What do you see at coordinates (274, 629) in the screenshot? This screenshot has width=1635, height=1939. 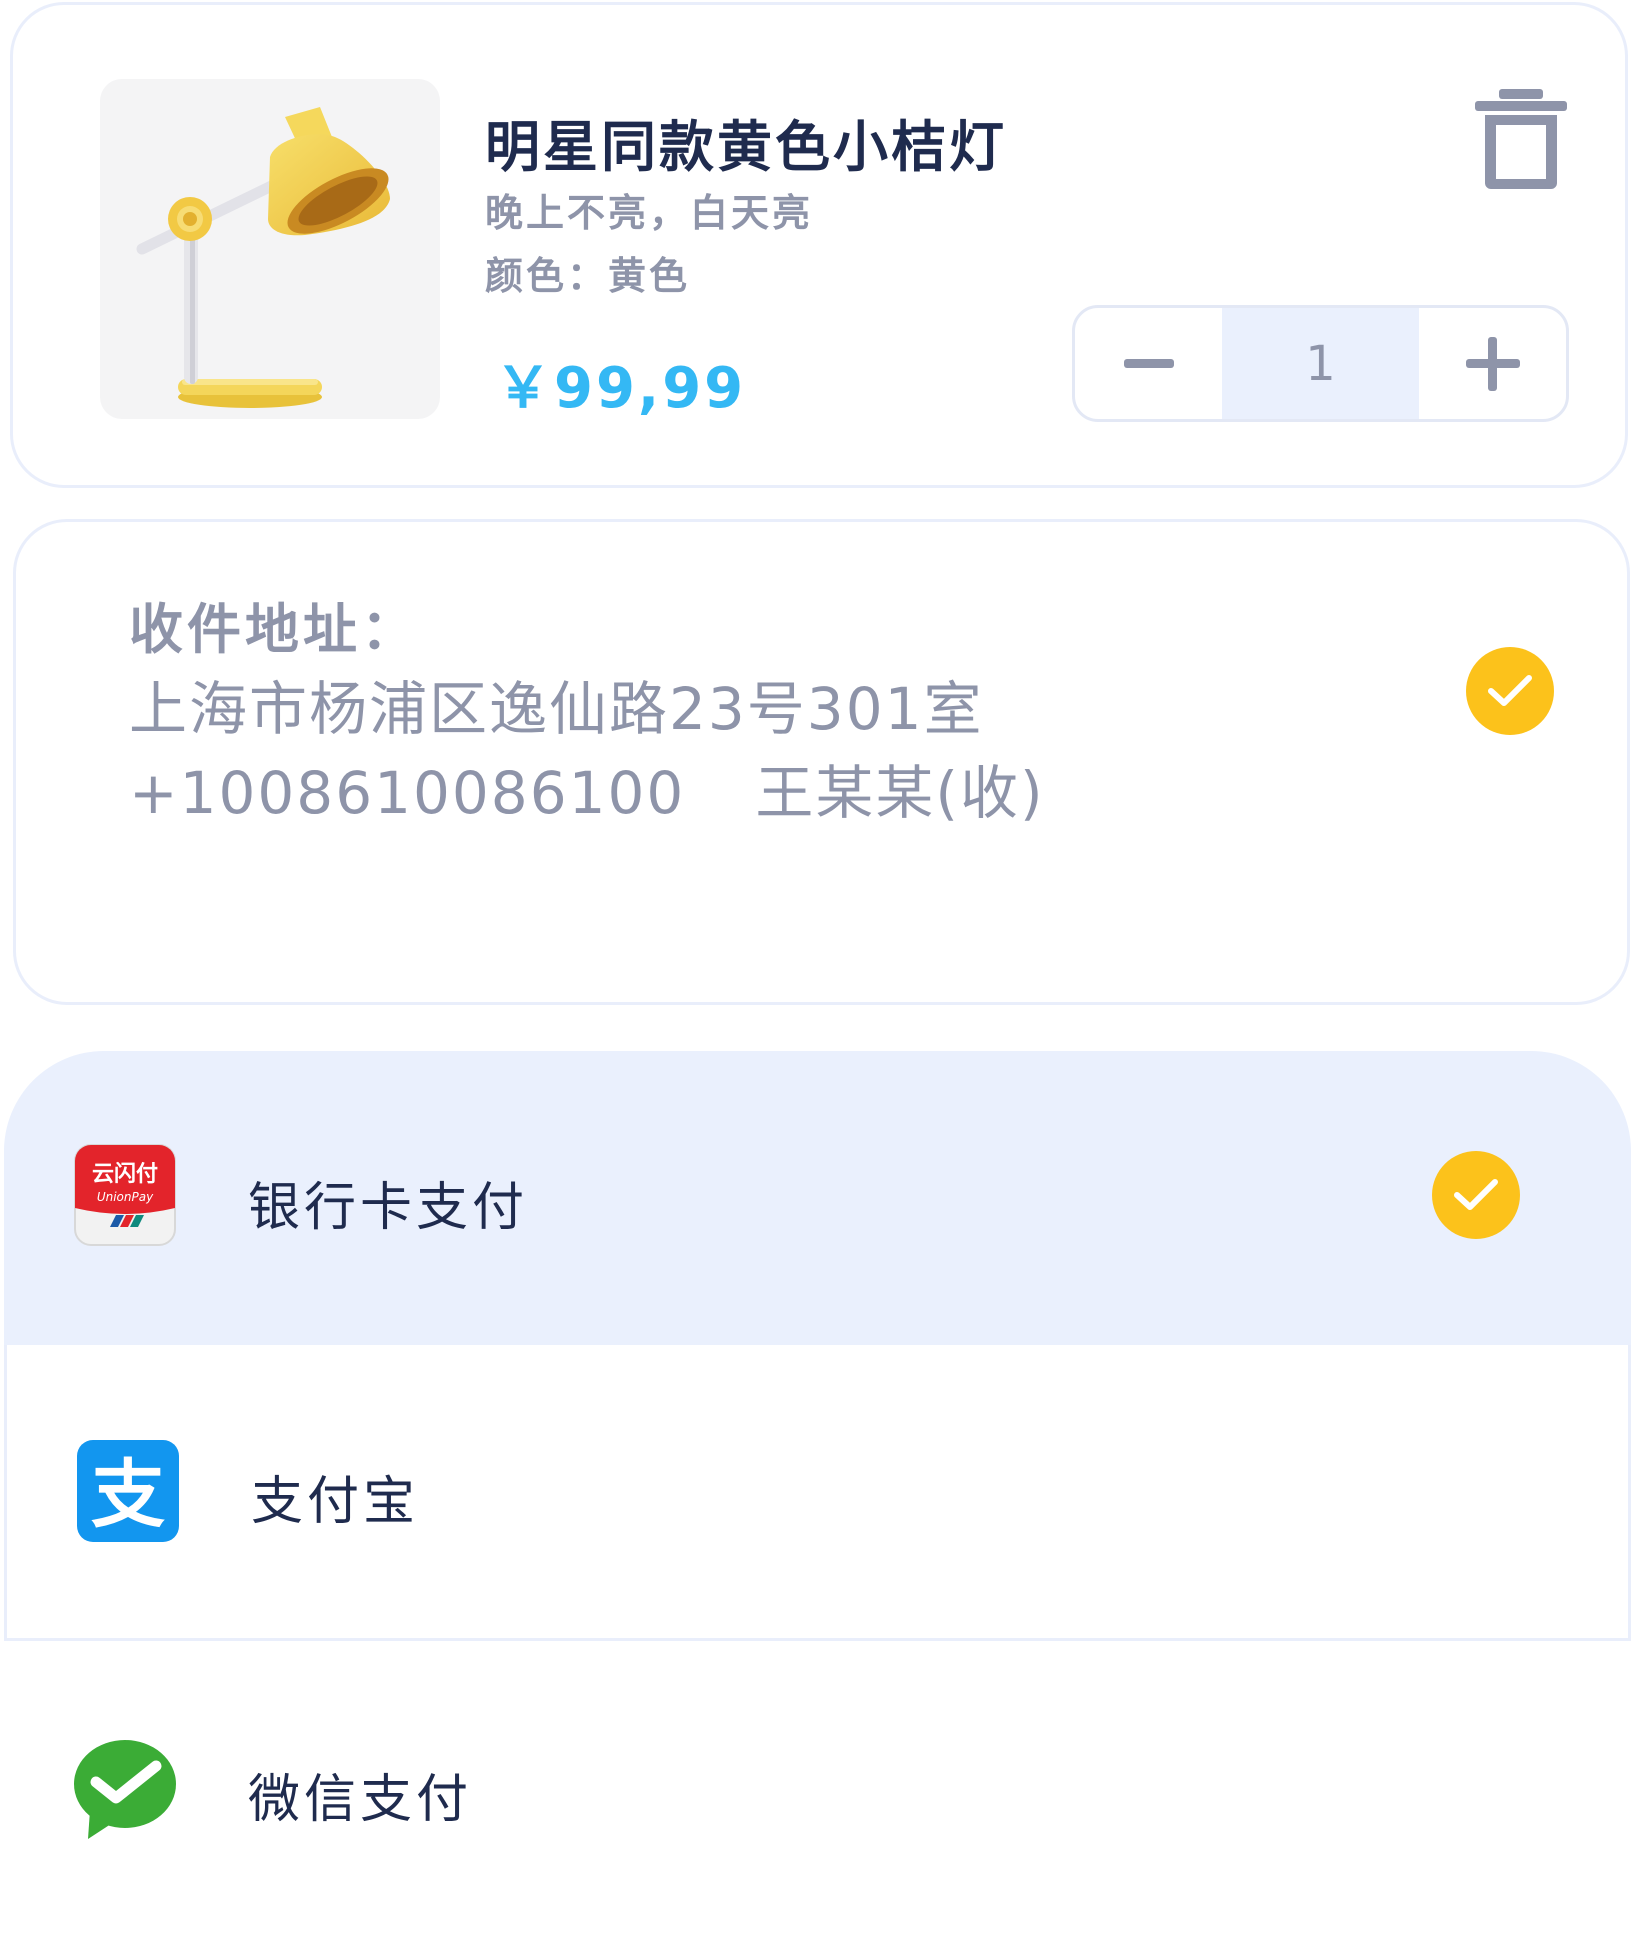 I see `address-label: 收件地址：` at bounding box center [274, 629].